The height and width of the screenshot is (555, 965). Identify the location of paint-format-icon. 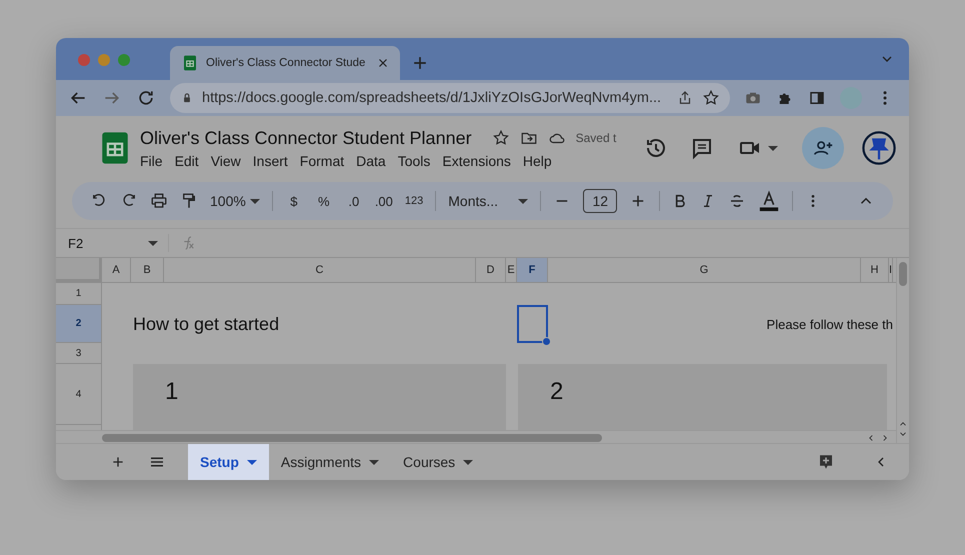
(189, 201).